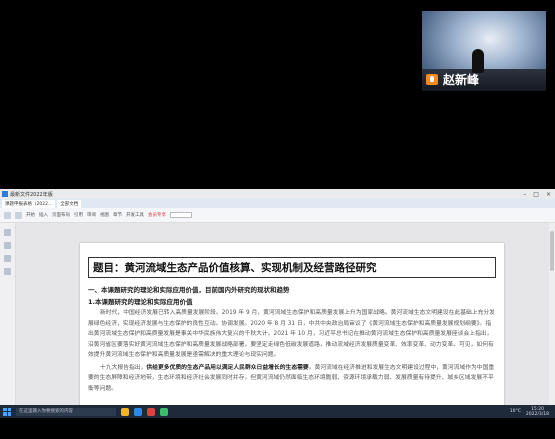 Image resolution: width=555 pixels, height=439 pixels. Describe the element at coordinates (277, 203) in the screenshot. I see `document-tabs: 课题申报表格（2022... 全部文档` at that location.